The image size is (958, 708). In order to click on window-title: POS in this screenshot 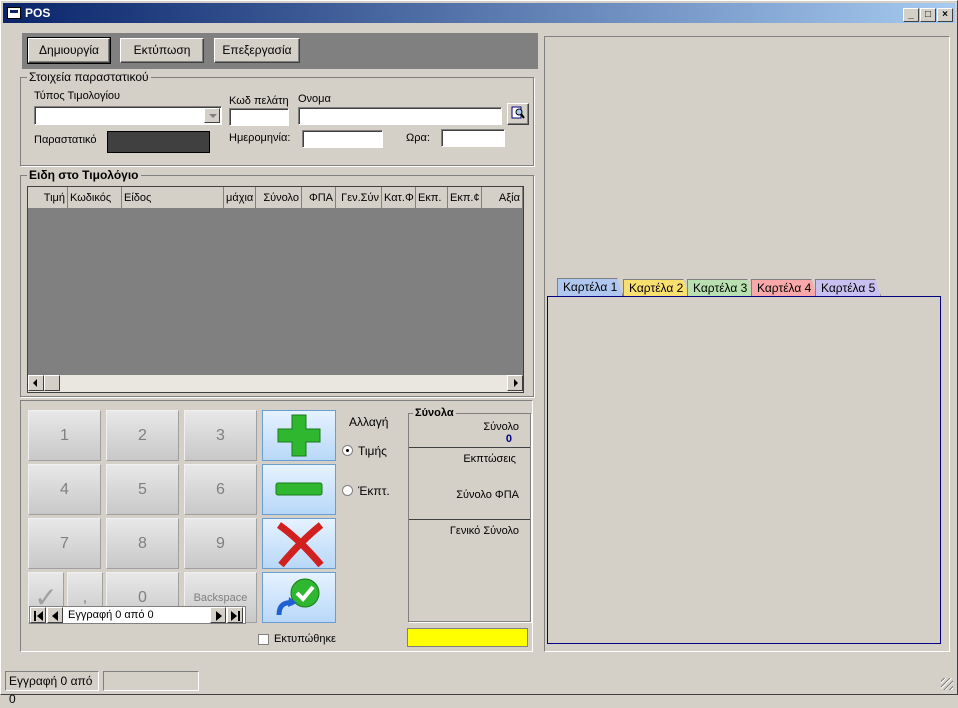, I will do `click(38, 13)`.